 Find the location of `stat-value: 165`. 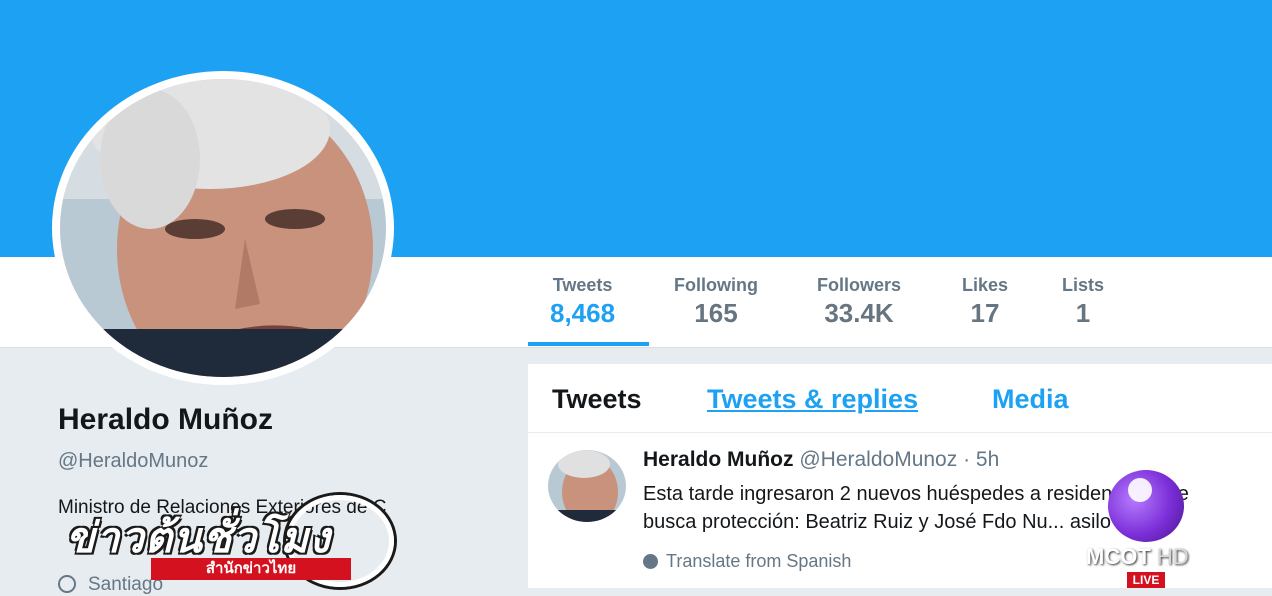

stat-value: 165 is located at coordinates (716, 313).